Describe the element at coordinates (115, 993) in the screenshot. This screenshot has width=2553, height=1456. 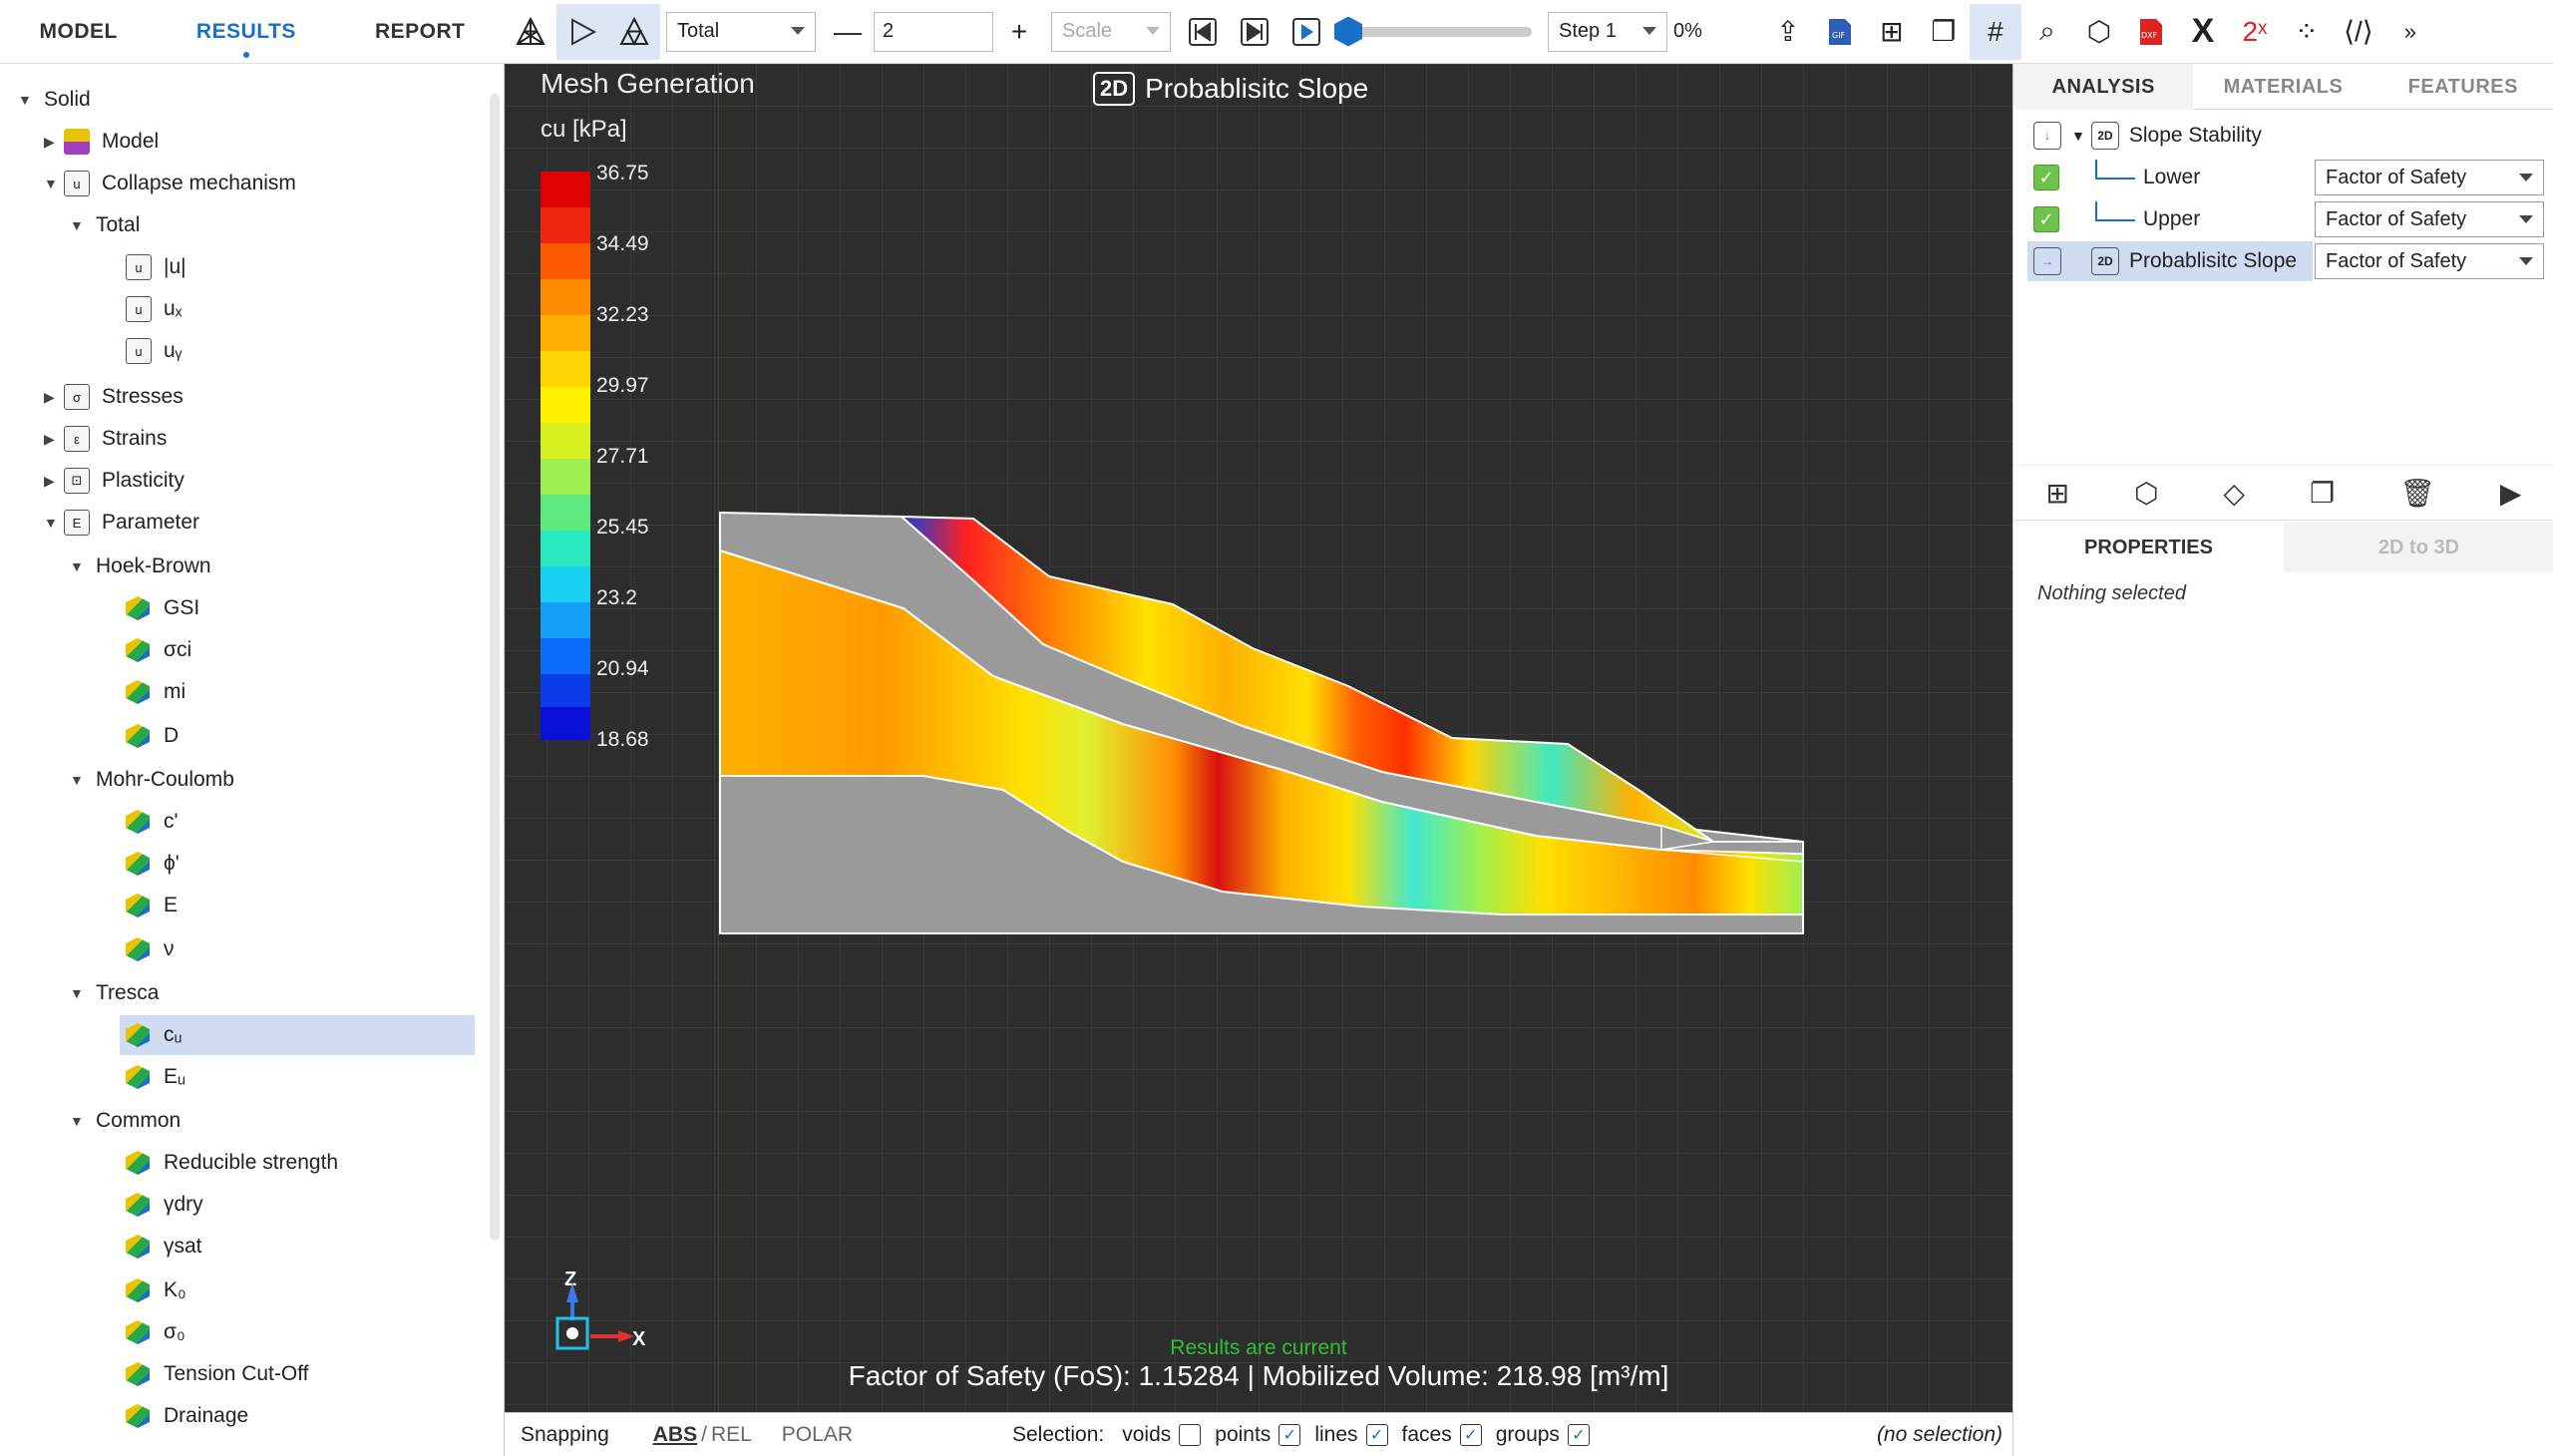
I see `tree-tresca: ▼ Tresca` at that location.